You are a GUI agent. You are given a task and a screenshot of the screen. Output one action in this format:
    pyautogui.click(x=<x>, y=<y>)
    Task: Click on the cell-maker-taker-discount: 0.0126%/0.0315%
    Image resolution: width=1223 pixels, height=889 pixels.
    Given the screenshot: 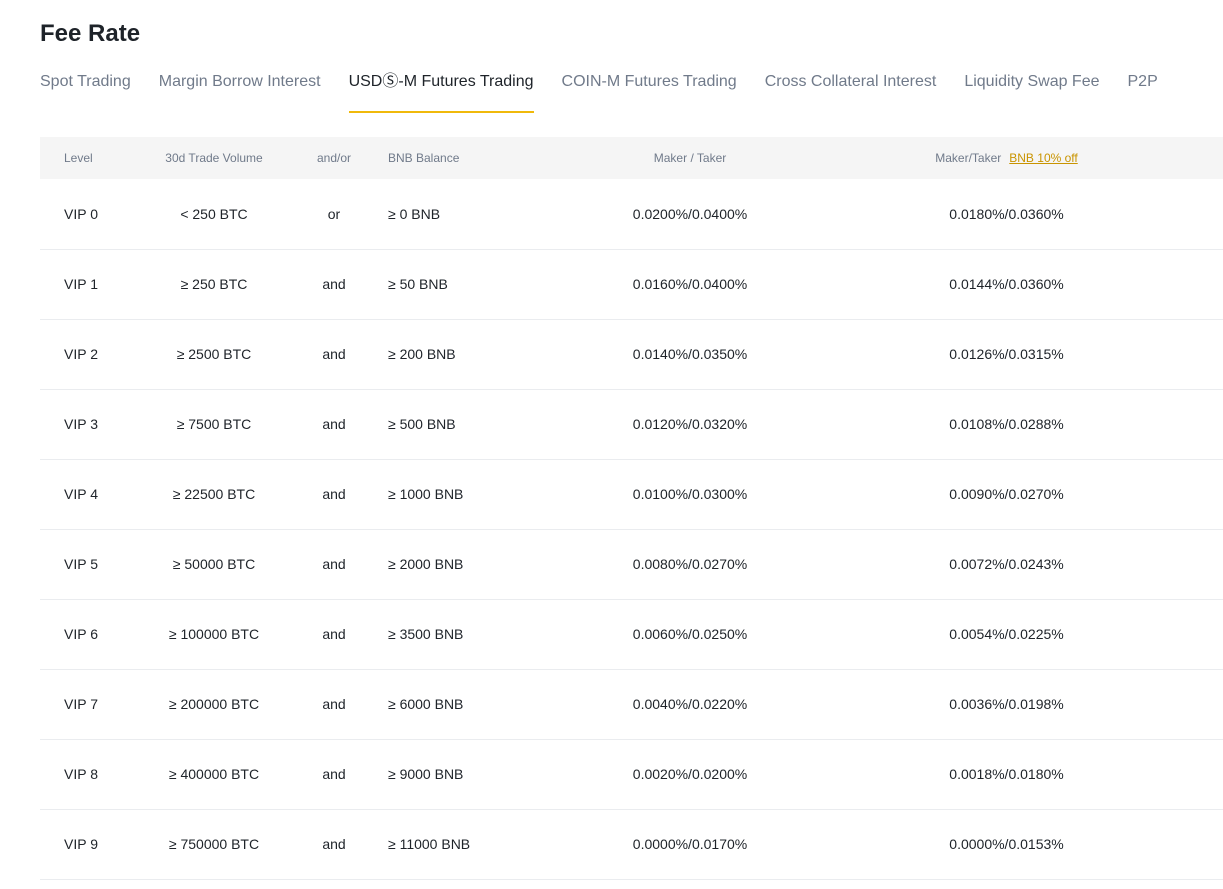 What is the action you would take?
    pyautogui.click(x=1006, y=354)
    